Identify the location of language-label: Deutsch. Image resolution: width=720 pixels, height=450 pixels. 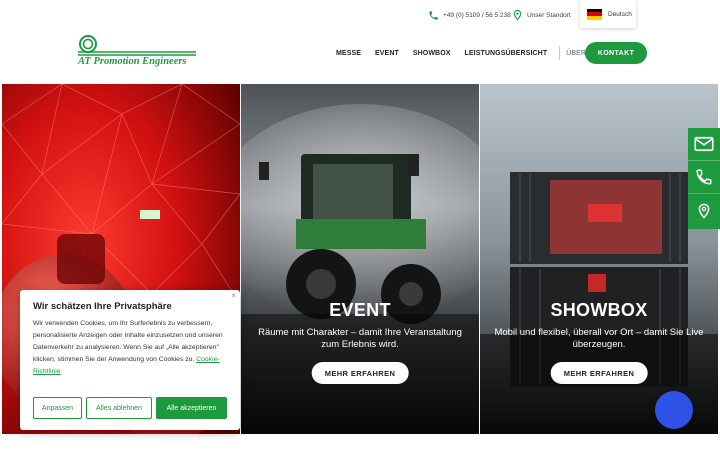
(620, 14).